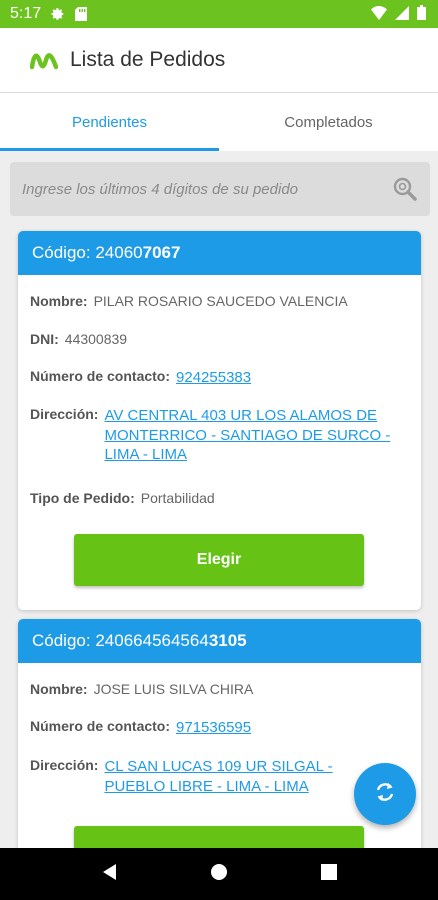  I want to click on settings-icon, so click(58, 14).